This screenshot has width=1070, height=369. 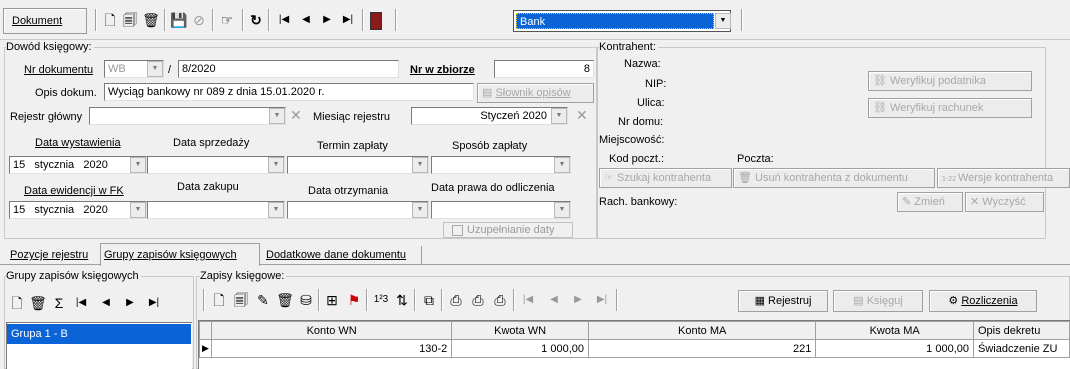 I want to click on tab-dodatkowe-dane: Dodatkowe dane dokumentu, so click(x=342, y=255).